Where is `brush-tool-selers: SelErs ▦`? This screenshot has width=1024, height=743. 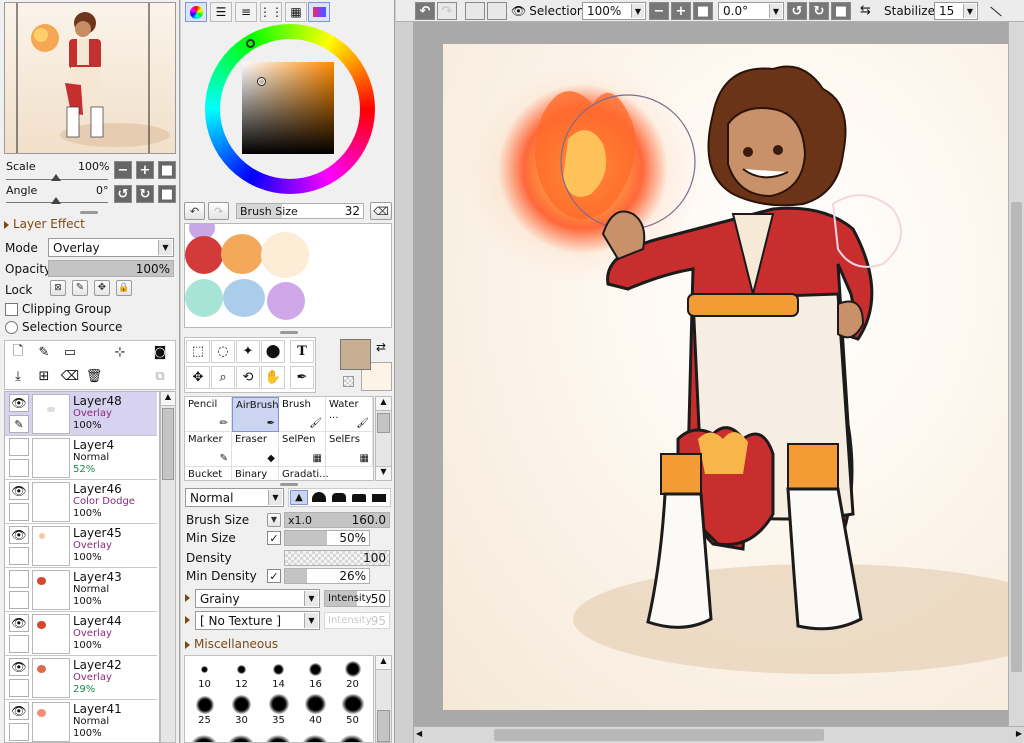
brush-tool-selers: SelErs ▦ is located at coordinates (349, 449).